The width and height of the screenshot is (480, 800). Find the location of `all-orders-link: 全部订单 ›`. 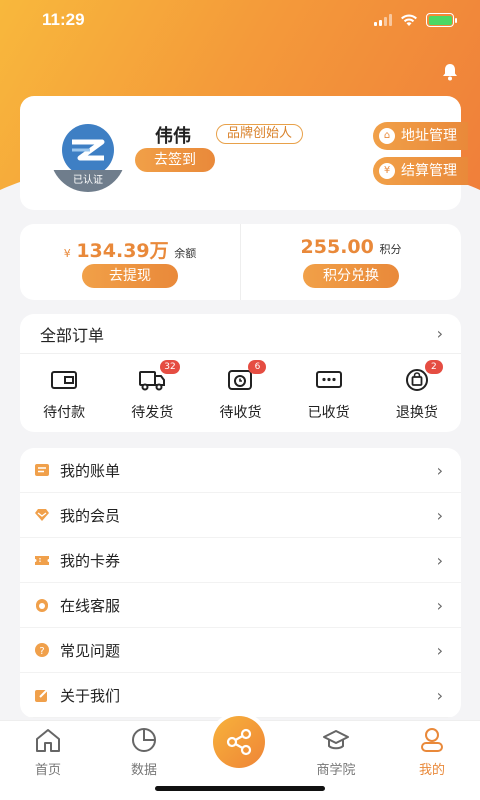

all-orders-link: 全部订单 › is located at coordinates (240, 334).